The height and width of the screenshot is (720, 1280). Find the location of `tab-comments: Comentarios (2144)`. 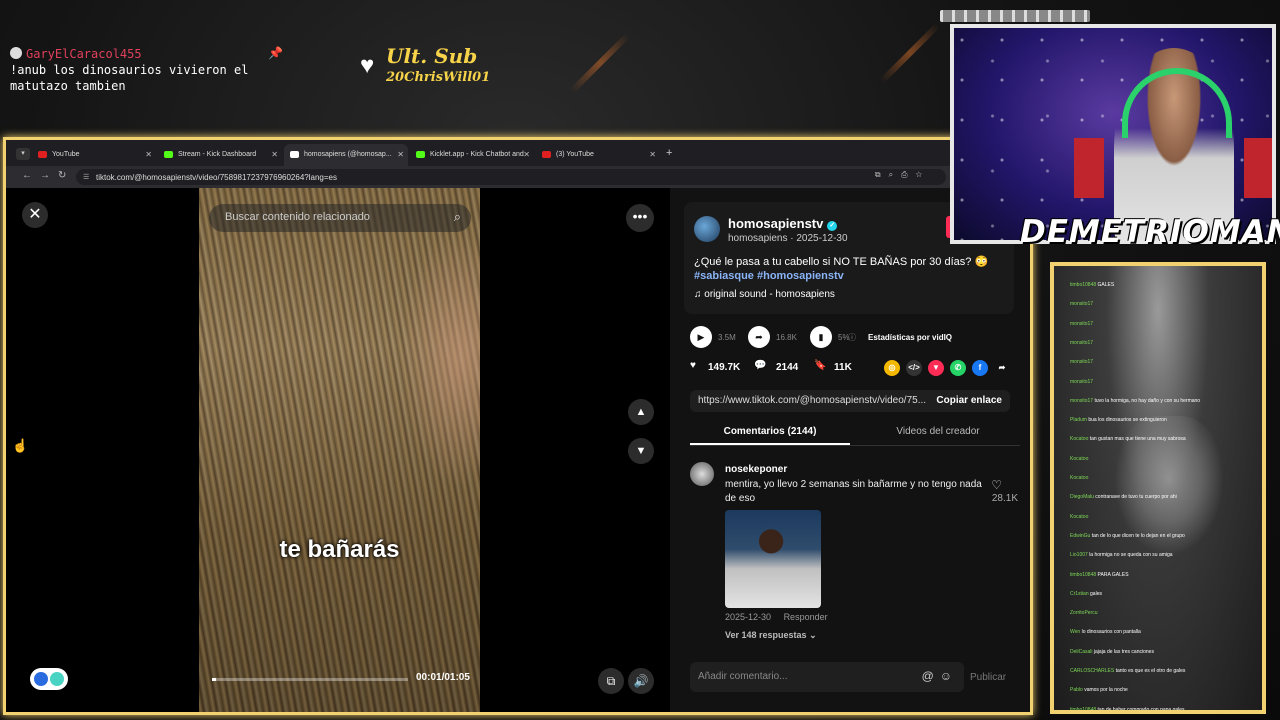

tab-comments: Comentarios (2144) is located at coordinates (770, 435).